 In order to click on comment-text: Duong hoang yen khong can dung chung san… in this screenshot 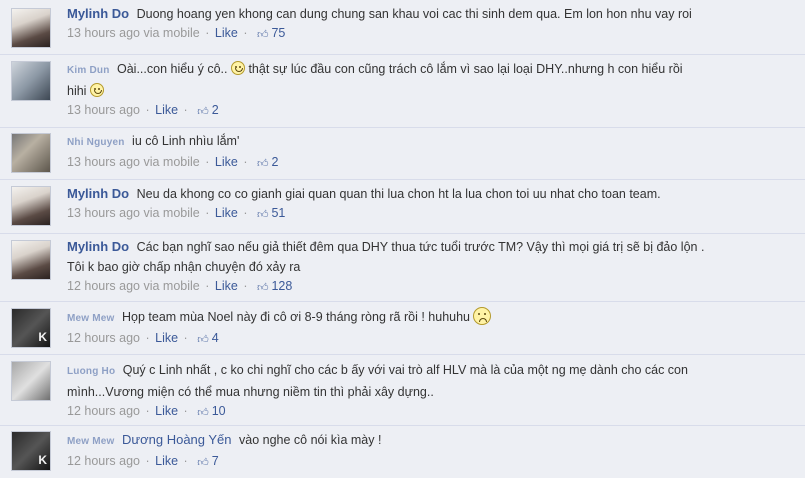, I will do `click(414, 14)`.